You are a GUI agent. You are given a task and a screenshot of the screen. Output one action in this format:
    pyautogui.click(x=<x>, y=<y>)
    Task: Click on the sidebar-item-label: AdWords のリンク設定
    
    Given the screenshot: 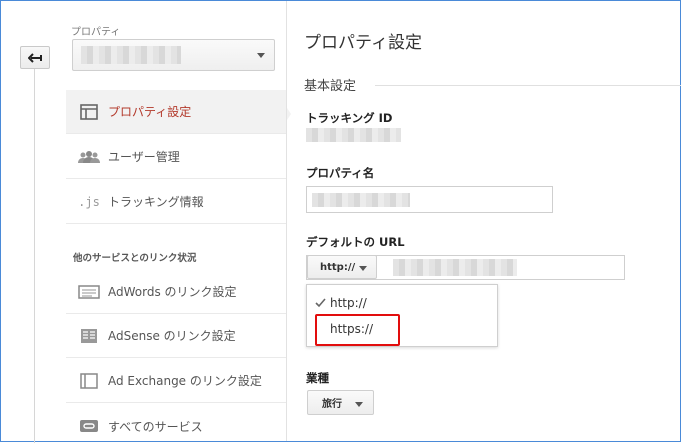 What is the action you would take?
    pyautogui.click(x=172, y=292)
    